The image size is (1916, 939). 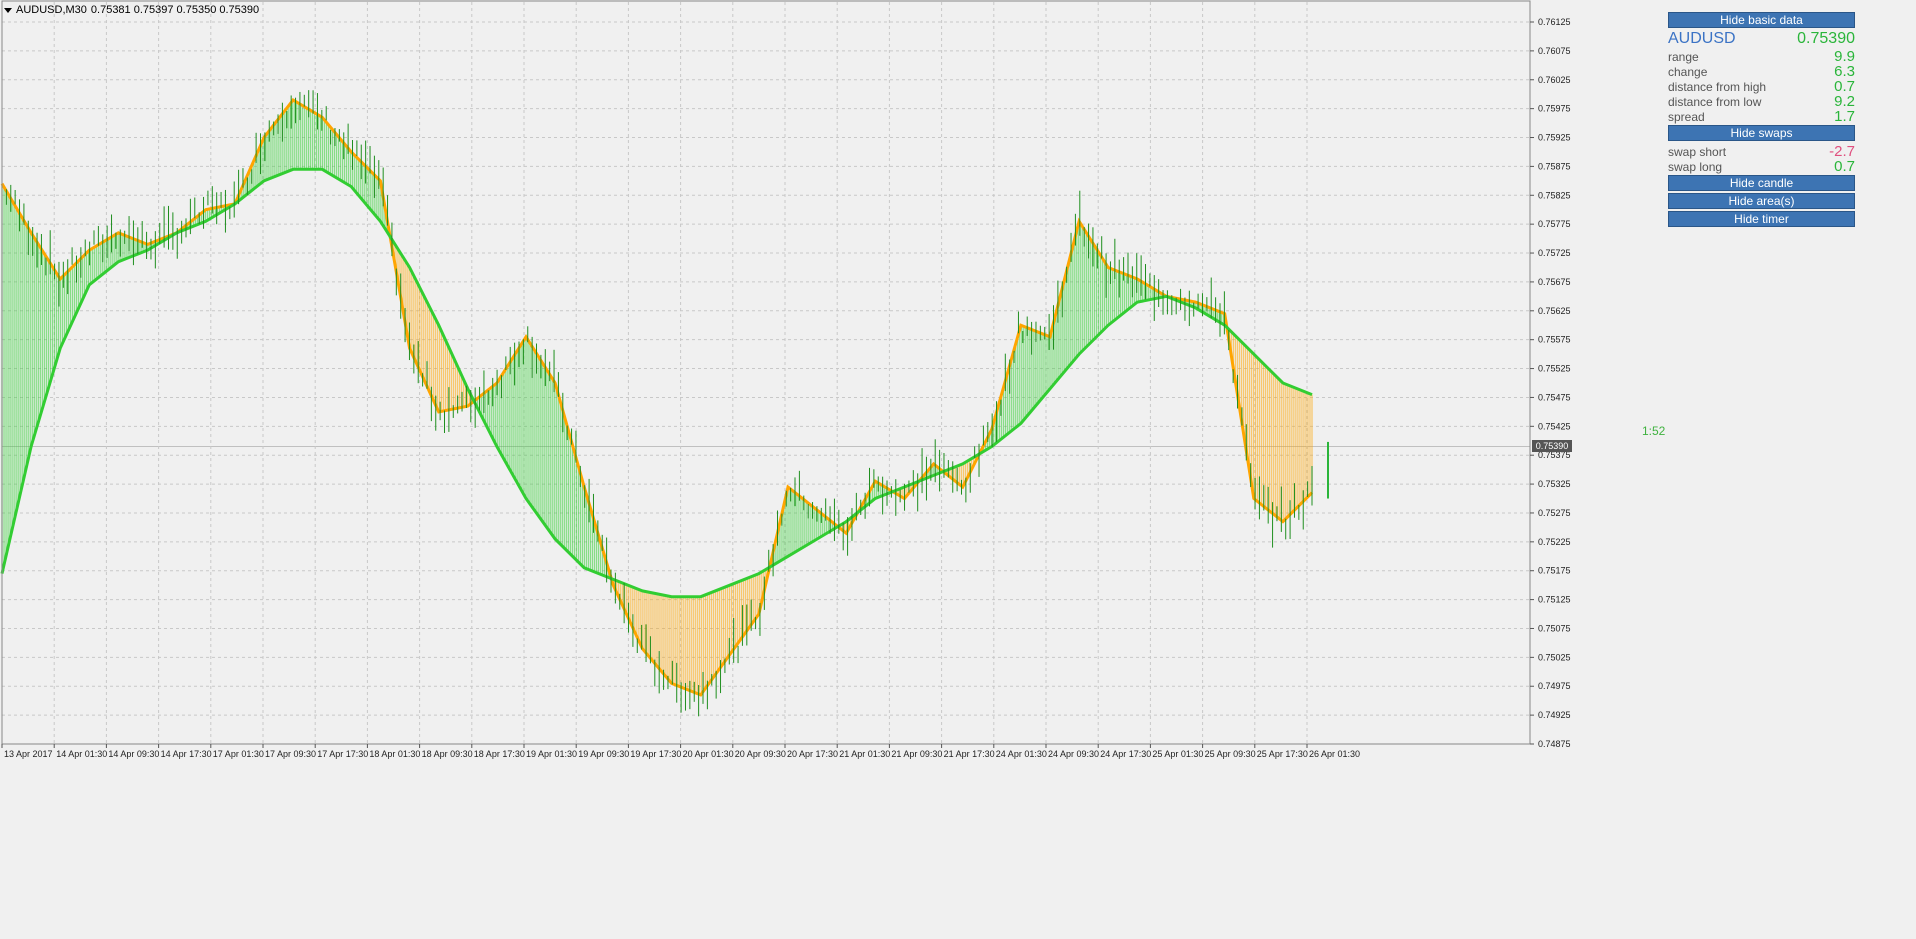 I want to click on x-tick-label: 20 Apr 01:30, so click(x=708, y=754).